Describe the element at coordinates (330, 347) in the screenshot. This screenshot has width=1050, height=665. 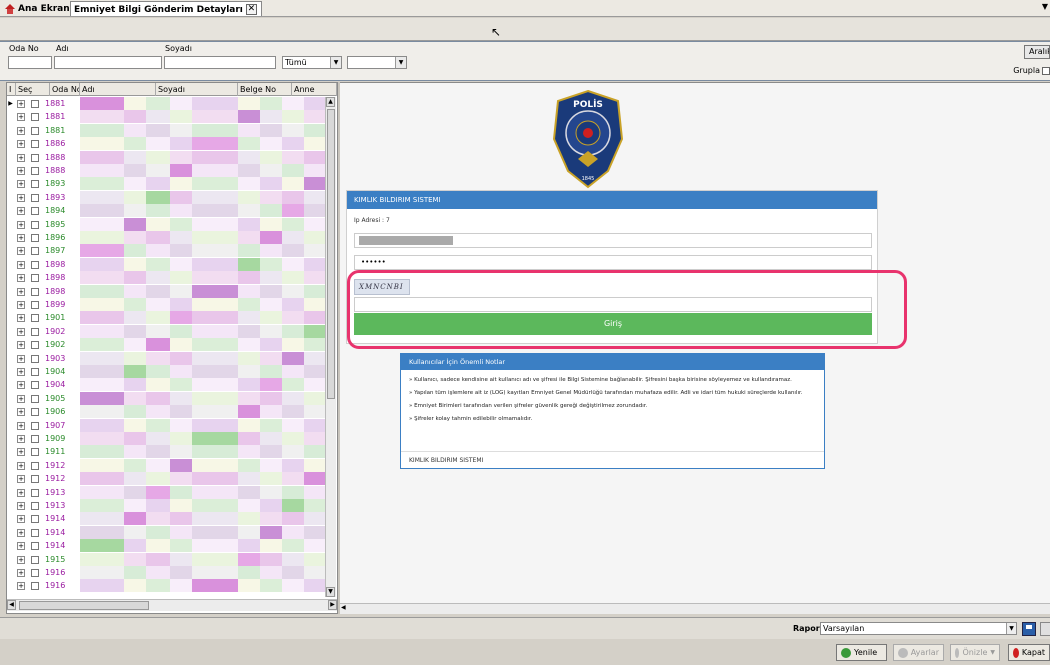
I see `grid-vertical-scrollbar: ▲ ▼` at that location.